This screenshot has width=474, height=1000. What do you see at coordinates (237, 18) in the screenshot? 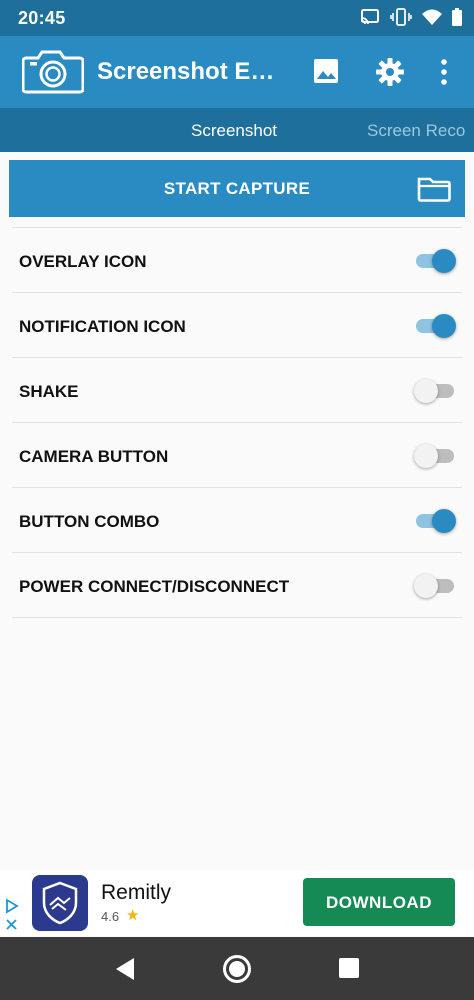
I see `status-bar: 20:45` at bounding box center [237, 18].